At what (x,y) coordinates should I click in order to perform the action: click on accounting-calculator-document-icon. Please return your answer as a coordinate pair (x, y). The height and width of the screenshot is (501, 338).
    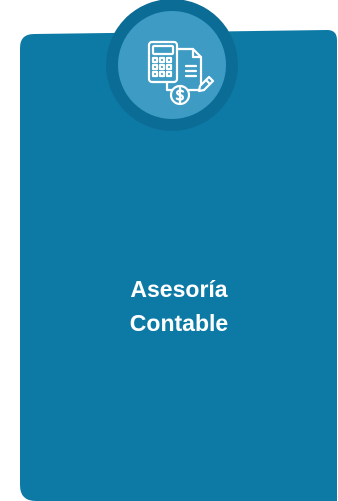
    Looking at the image, I should click on (172, 65).